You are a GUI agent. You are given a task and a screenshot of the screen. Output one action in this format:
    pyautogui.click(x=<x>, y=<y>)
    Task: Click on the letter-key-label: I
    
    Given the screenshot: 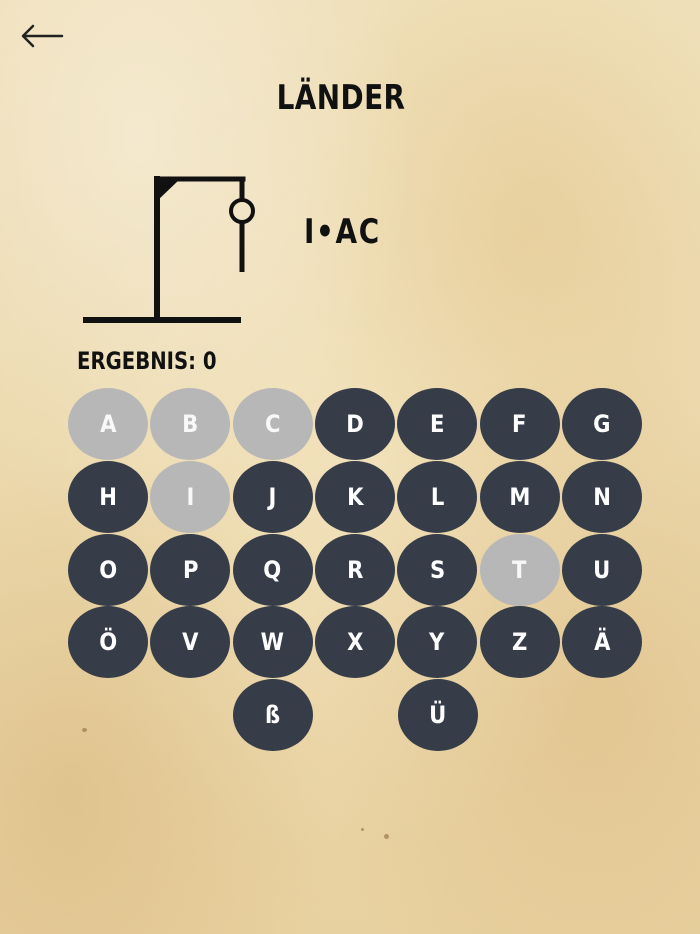 What is the action you would take?
    pyautogui.click(x=190, y=496)
    